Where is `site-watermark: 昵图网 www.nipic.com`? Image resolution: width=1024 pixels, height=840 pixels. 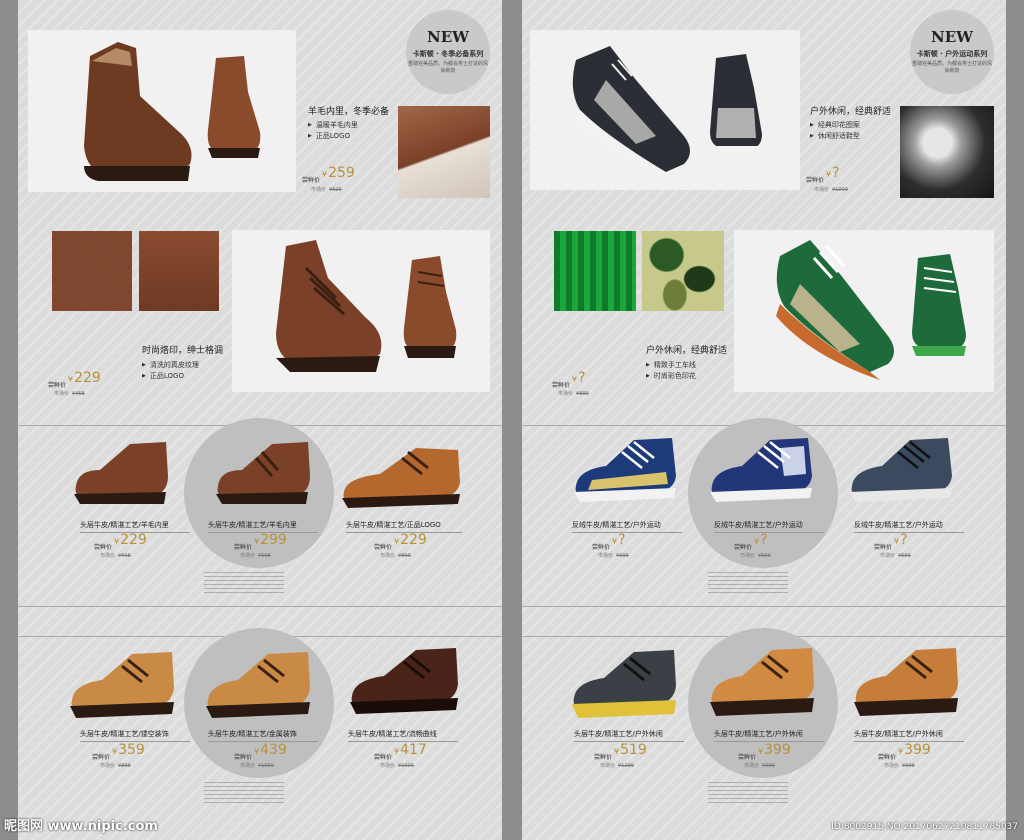
site-watermark: 昵图网 www.nipic.com is located at coordinates (81, 826).